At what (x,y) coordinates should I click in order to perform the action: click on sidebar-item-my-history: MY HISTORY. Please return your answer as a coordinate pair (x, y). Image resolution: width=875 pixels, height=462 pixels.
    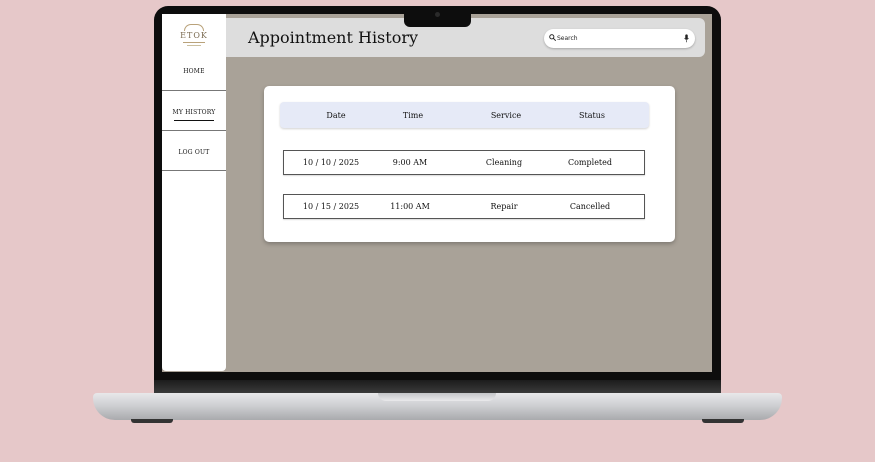
    Looking at the image, I should click on (194, 112).